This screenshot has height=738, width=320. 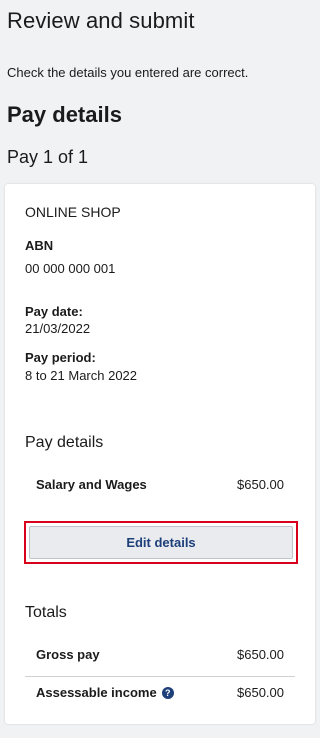 I want to click on gross-pay-amount: $650.00, so click(x=260, y=654).